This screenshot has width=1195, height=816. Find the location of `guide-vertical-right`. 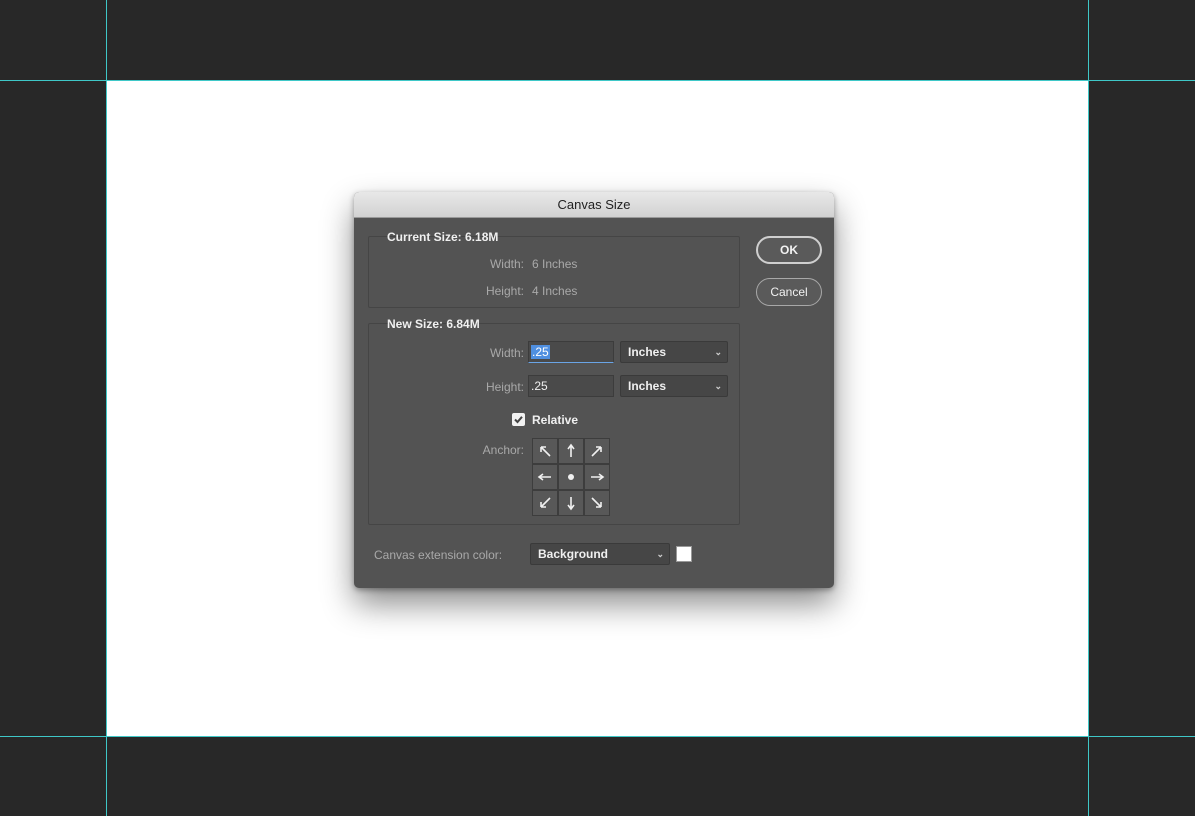

guide-vertical-right is located at coordinates (1088, 408).